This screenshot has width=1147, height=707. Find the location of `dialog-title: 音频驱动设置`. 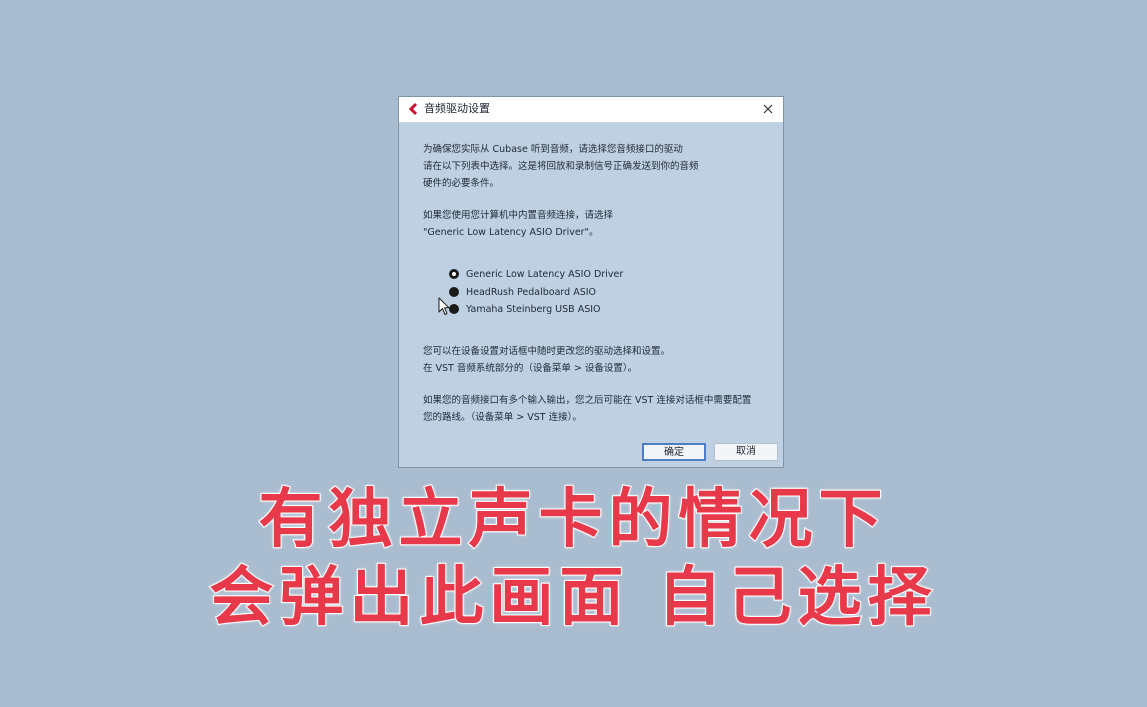

dialog-title: 音频驱动设置 is located at coordinates (457, 108).